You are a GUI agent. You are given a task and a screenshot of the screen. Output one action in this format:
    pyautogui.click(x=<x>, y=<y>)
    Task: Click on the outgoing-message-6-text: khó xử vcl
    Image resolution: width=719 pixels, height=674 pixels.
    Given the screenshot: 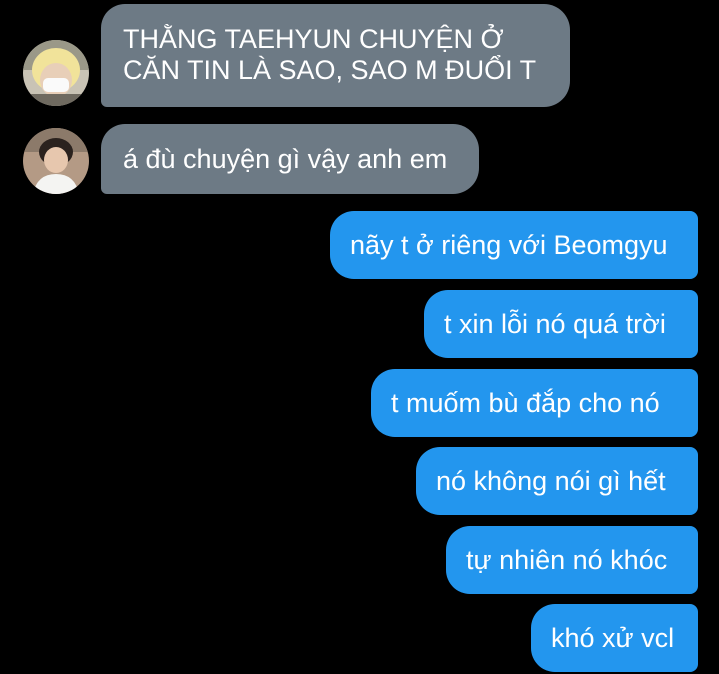 What is the action you would take?
    pyautogui.click(x=613, y=637)
    